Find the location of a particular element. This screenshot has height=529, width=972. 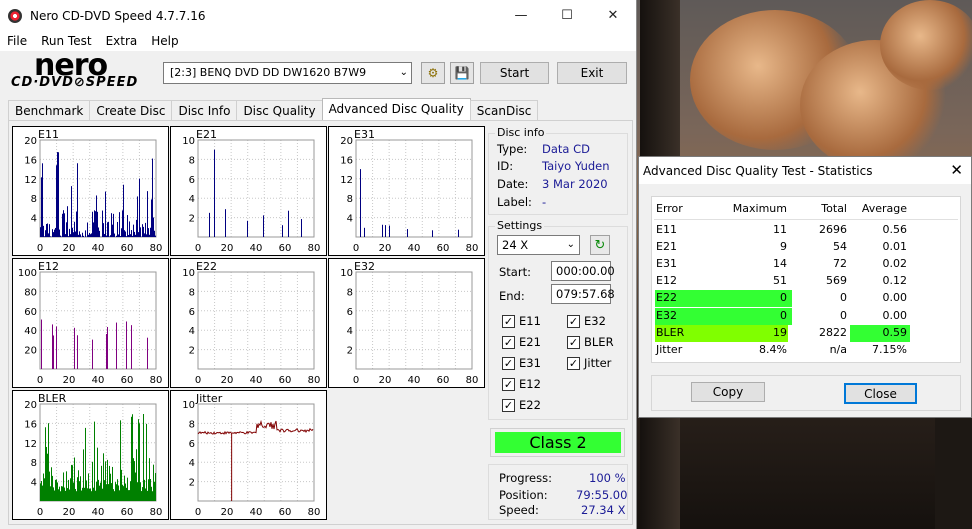

end-field: 079:57.68 is located at coordinates (583, 294).